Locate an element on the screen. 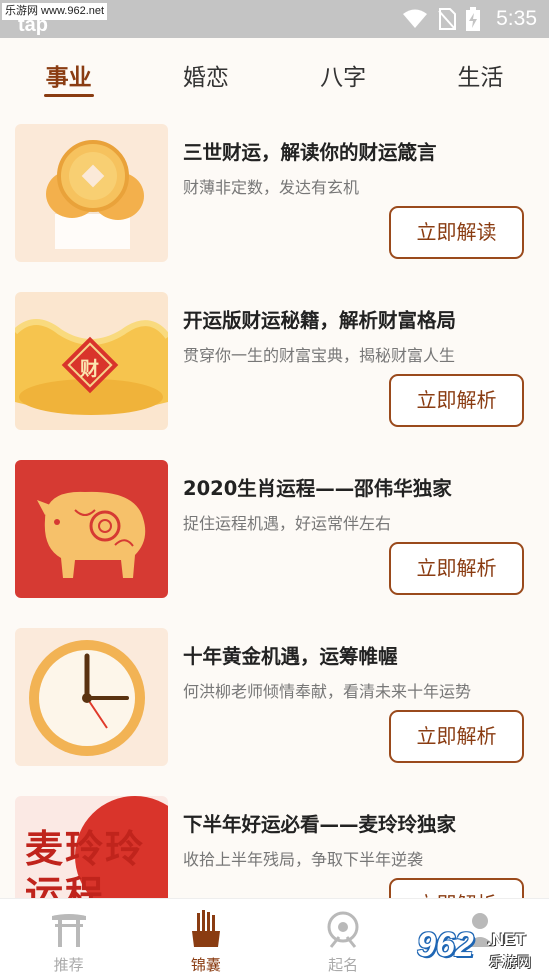 The height and width of the screenshot is (977, 549). app-mark: tap is located at coordinates (33, 25).